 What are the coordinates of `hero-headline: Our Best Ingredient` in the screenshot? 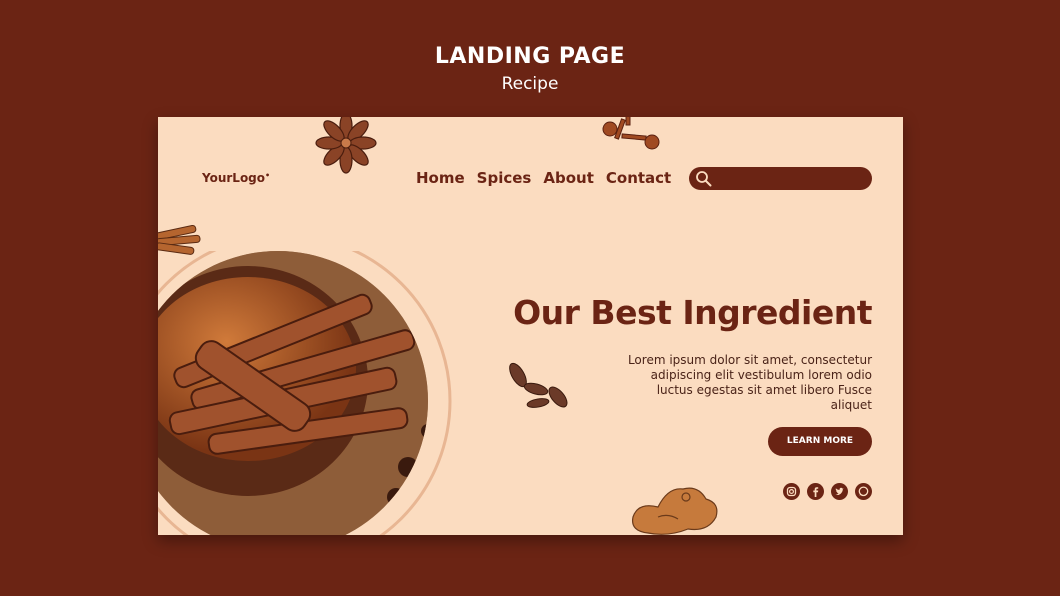 It's located at (692, 312).